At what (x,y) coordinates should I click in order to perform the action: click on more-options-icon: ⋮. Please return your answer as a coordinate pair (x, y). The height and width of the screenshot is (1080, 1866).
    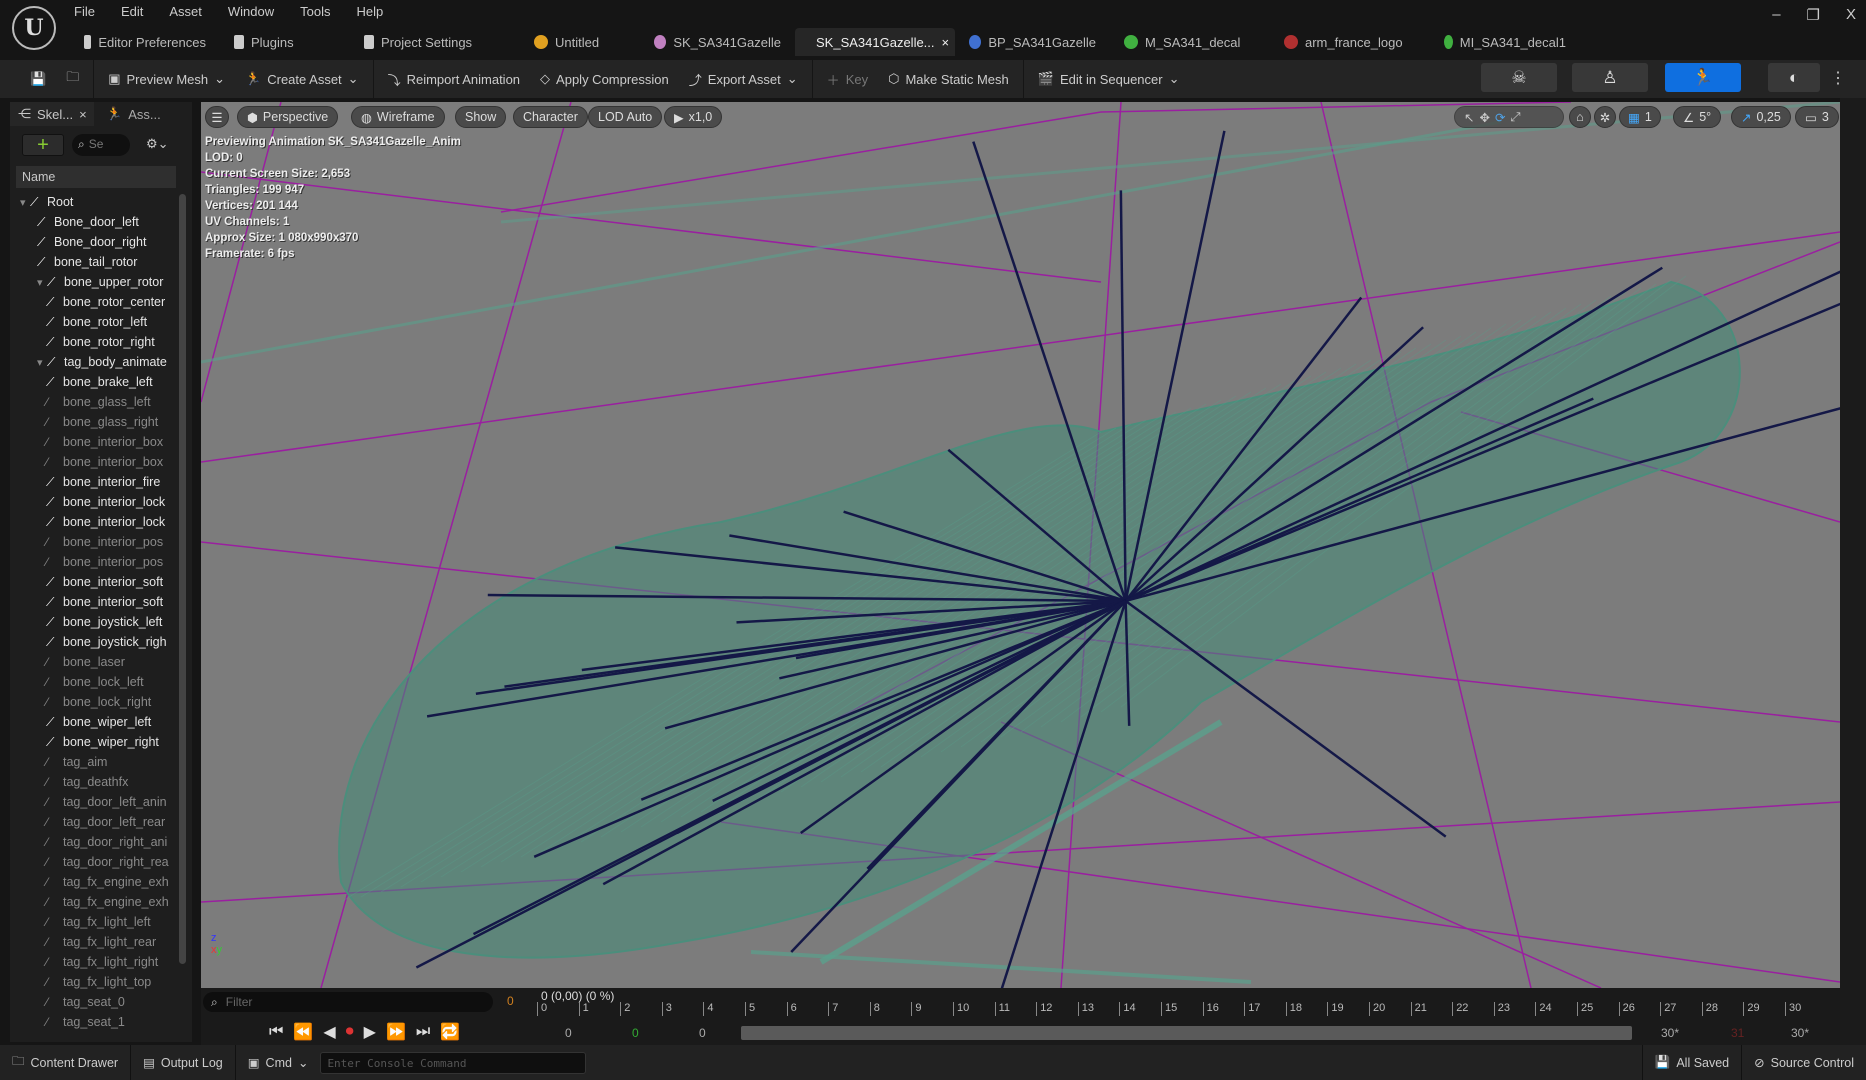
    Looking at the image, I should click on (1838, 78).